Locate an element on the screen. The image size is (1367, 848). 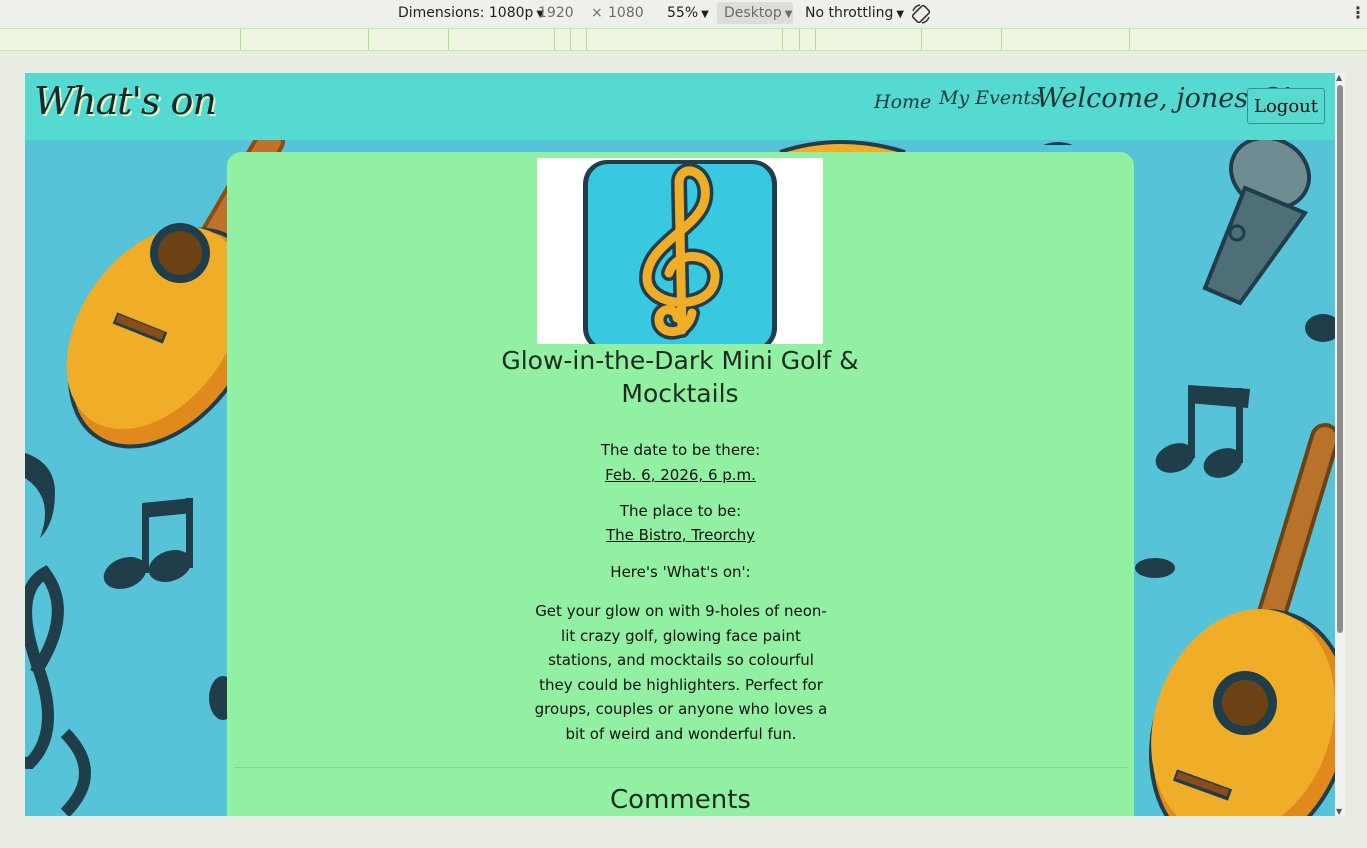
page-scrollbar: ▲ ▼ is located at coordinates (1340, 444).